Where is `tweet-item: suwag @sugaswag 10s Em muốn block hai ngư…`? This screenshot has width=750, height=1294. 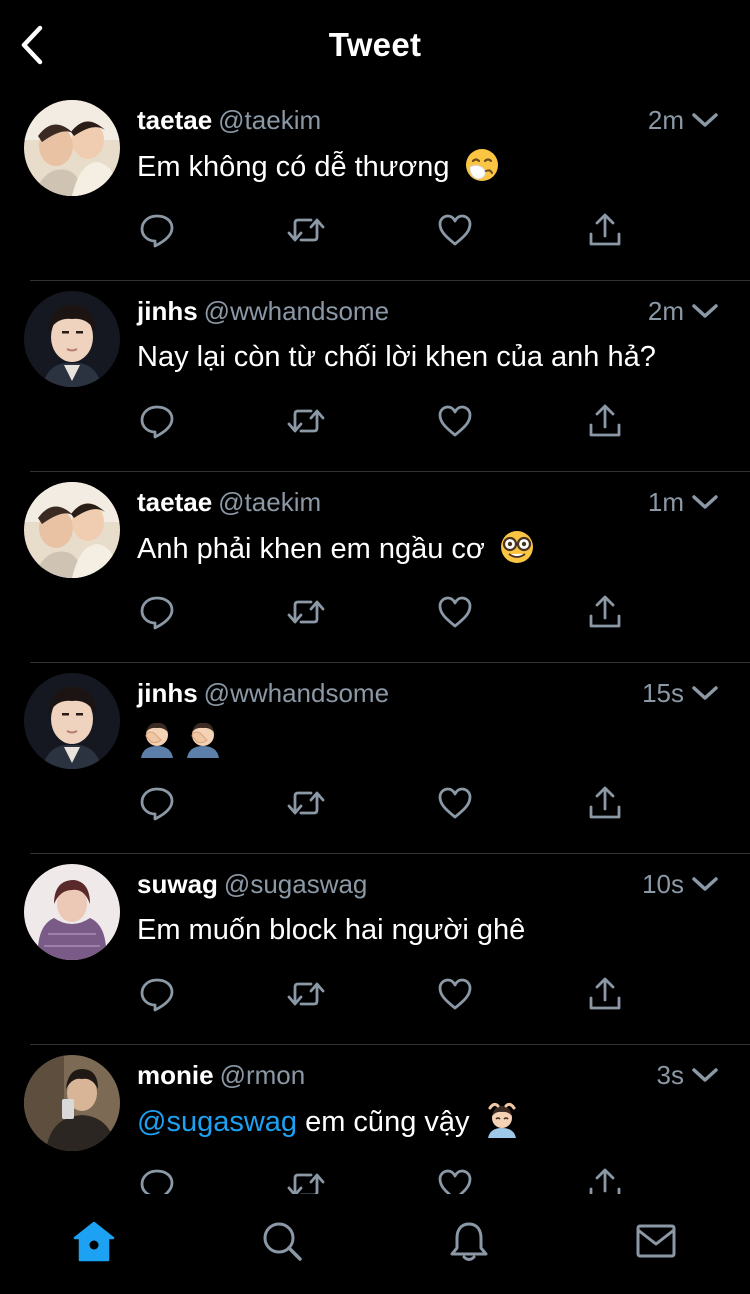
tweet-item: suwag @sugaswag 10s Em muốn block hai ngư… is located at coordinates (375, 949).